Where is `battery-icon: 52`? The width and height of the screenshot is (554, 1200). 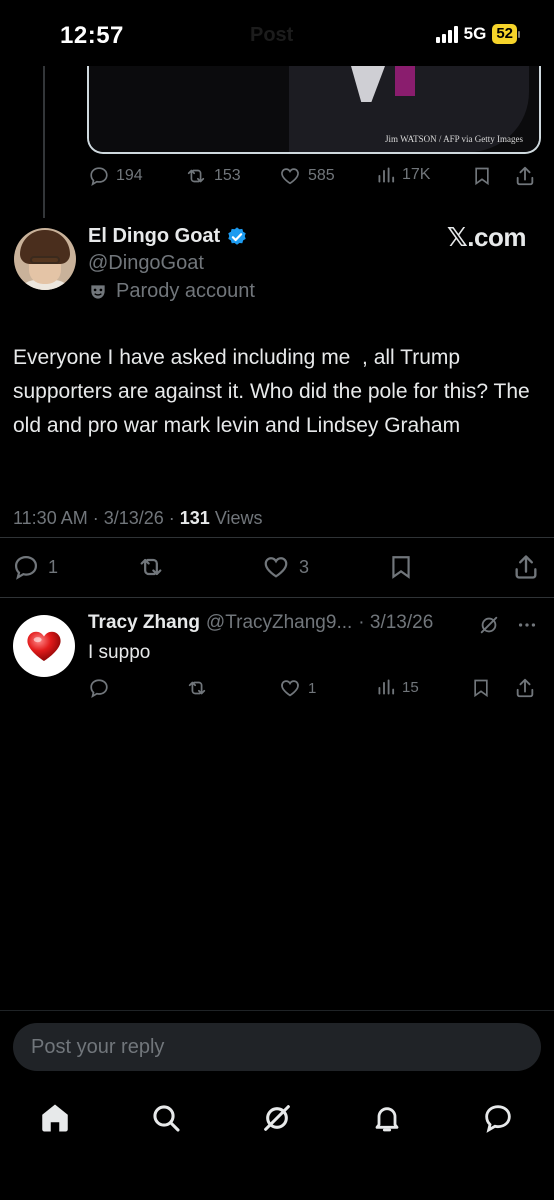
battery-icon: 52 is located at coordinates (506, 34).